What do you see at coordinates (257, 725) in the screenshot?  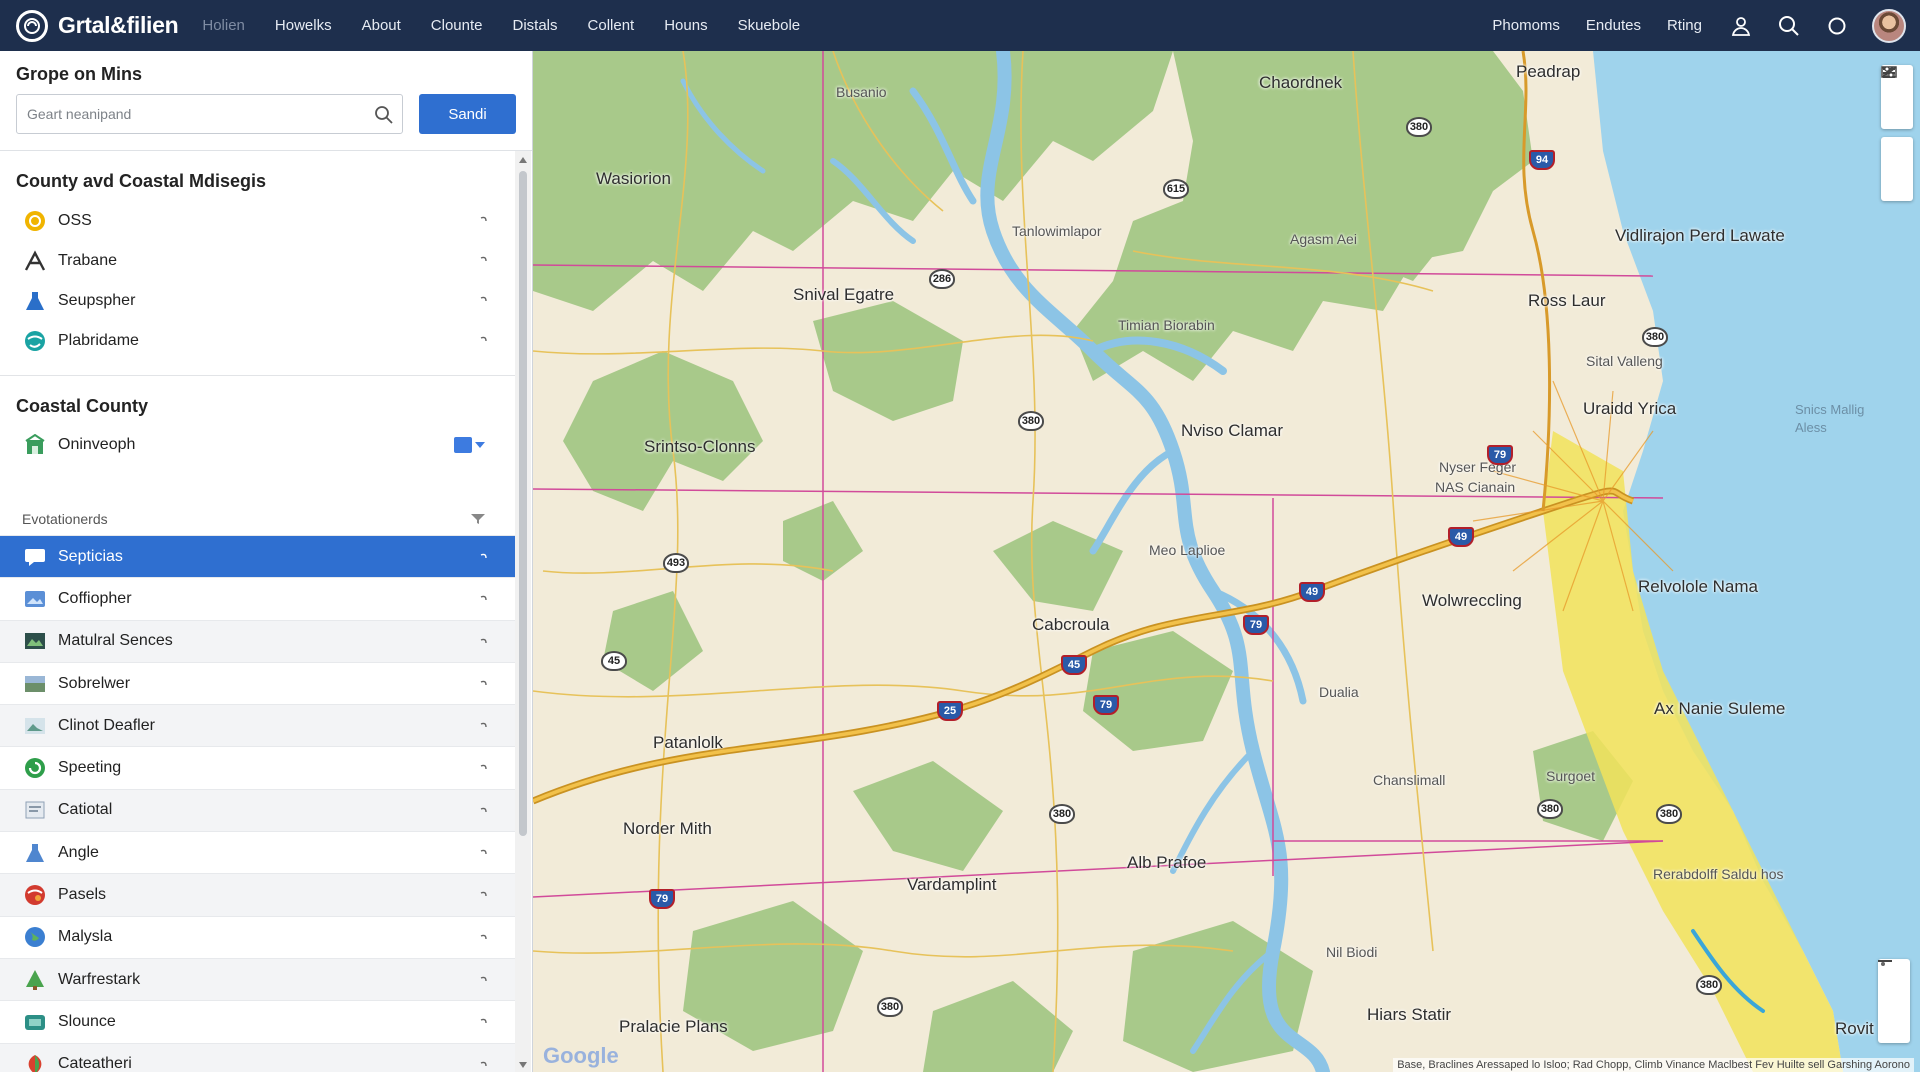 I see `list-item-clinot-deafler: Clinot Deafler` at bounding box center [257, 725].